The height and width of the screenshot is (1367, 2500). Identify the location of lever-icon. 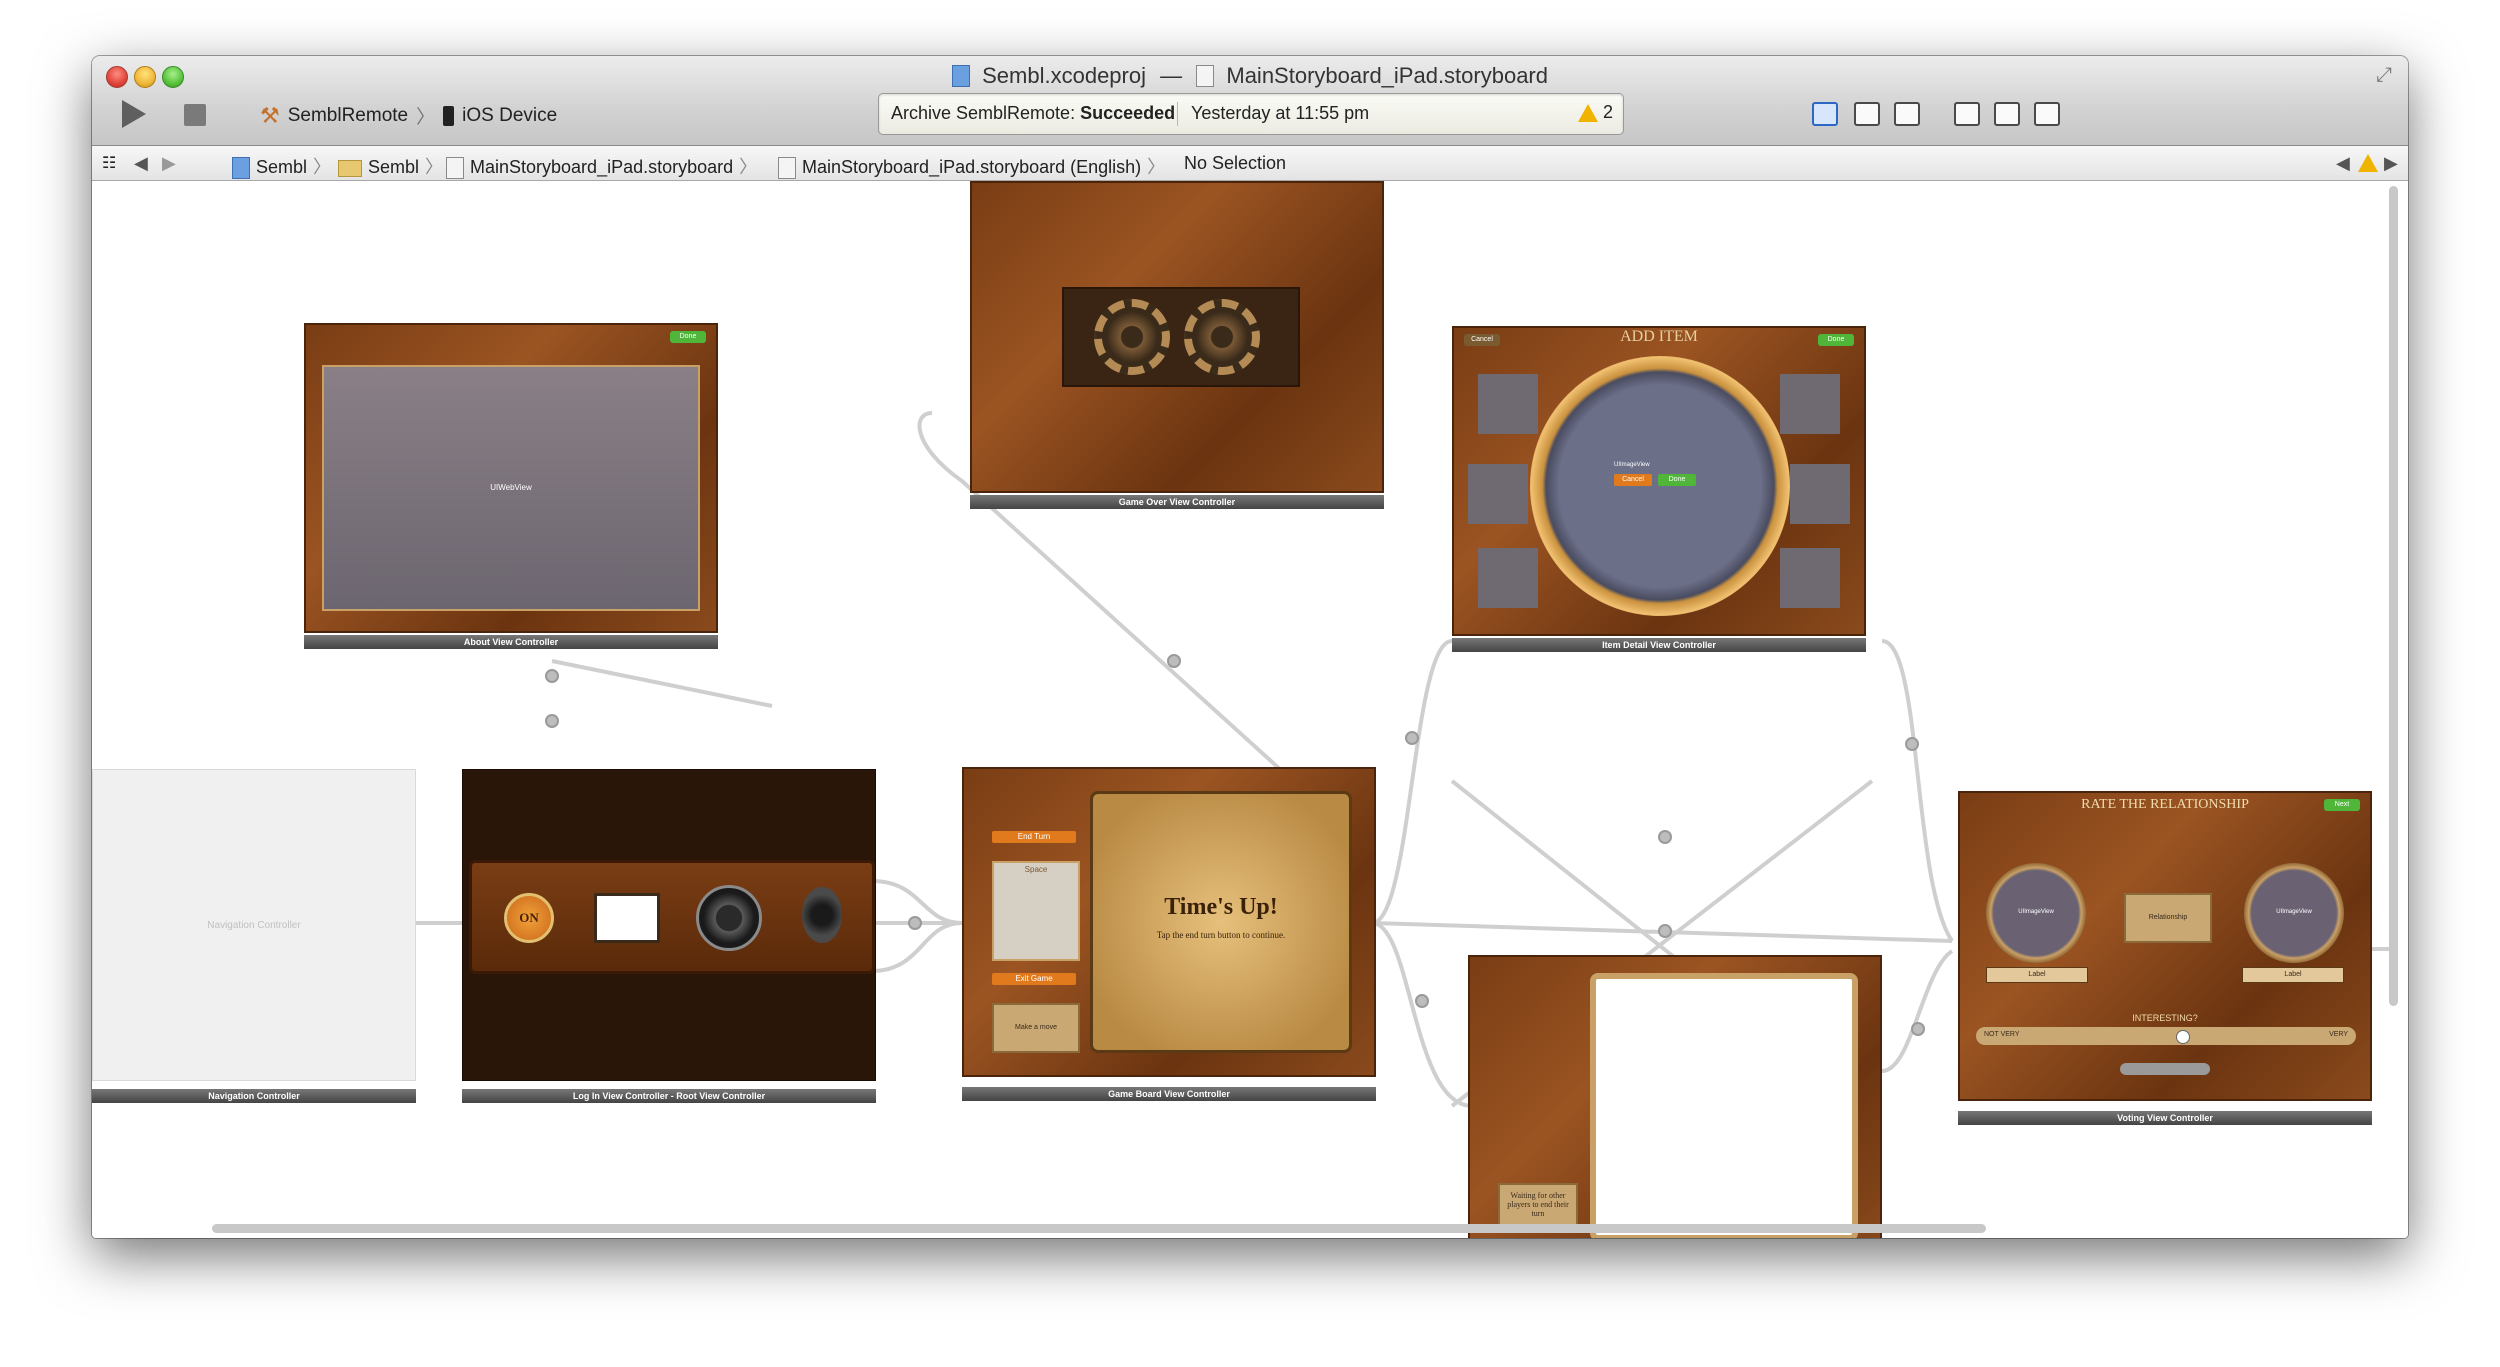
(822, 915).